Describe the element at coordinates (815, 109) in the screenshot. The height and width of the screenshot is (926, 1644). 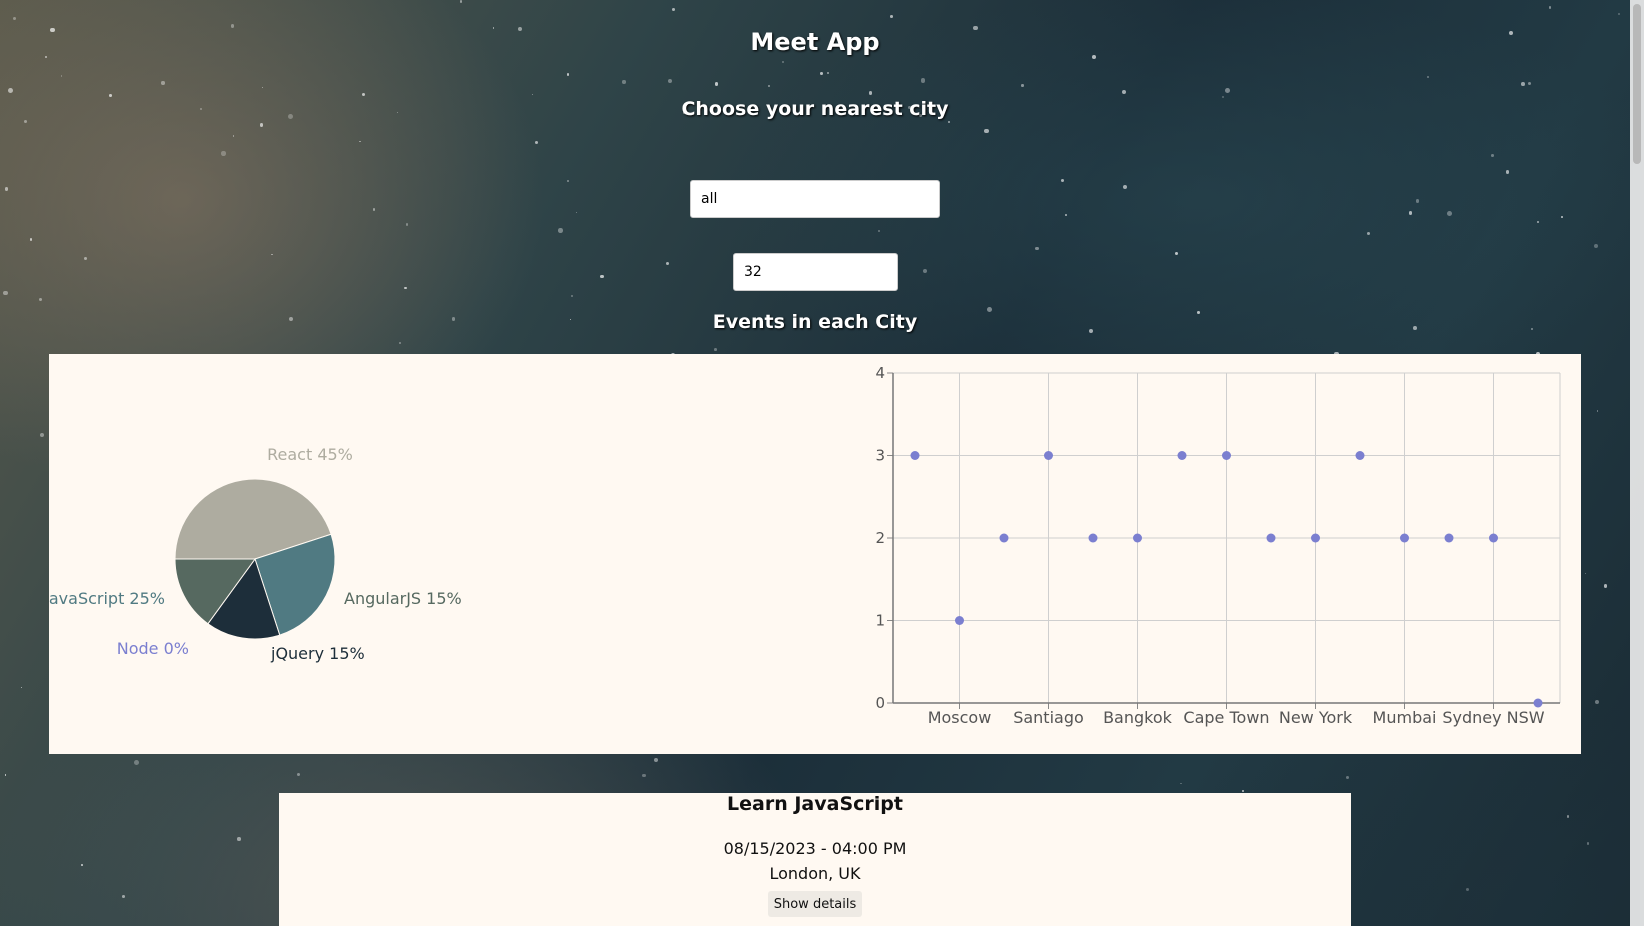
I see `city-search-heading: Choose your nearest city` at that location.